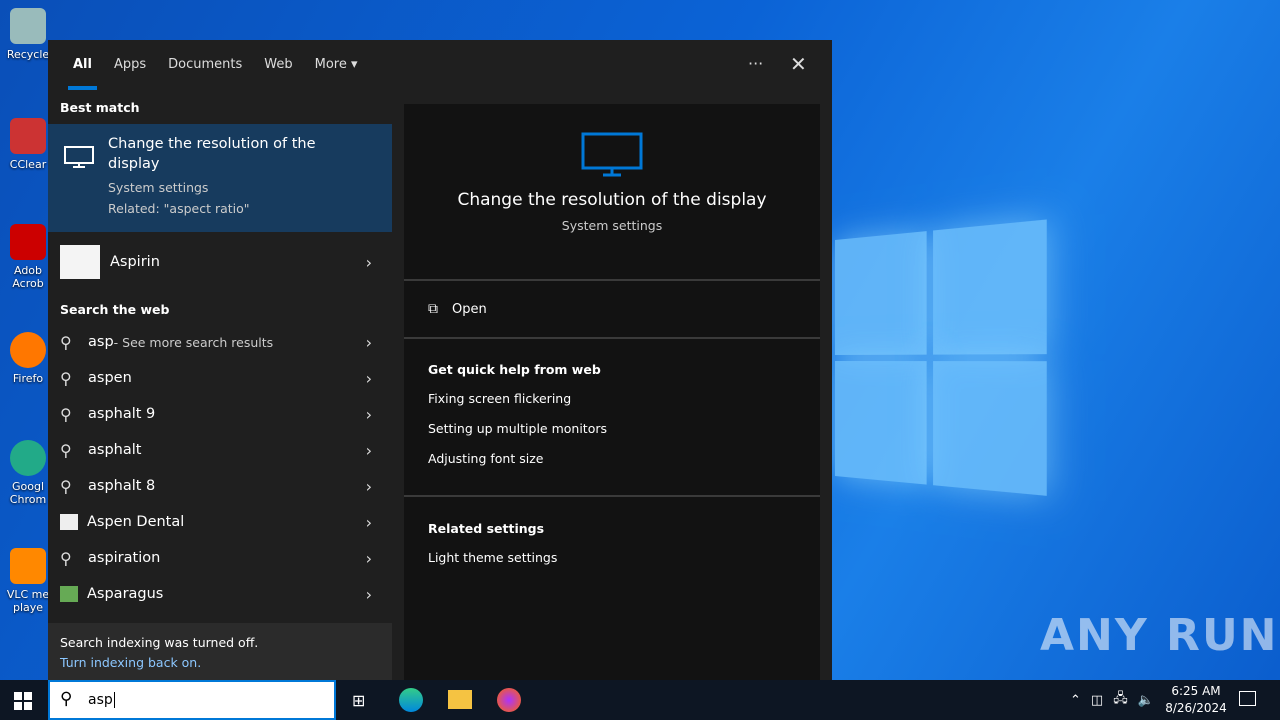 This screenshot has width=1280, height=720. Describe the element at coordinates (135, 262) in the screenshot. I see `result-label: Aspirin` at that location.